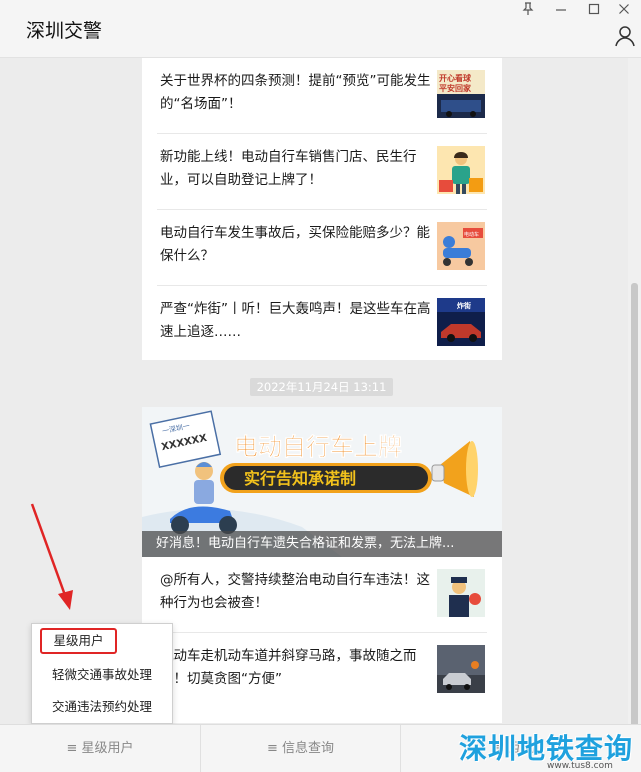 The height and width of the screenshot is (772, 641). I want to click on article-title: 机动车走机动车道并斜穿马路，事故随之而来！切莫贪图“方便”, so click(288, 667).